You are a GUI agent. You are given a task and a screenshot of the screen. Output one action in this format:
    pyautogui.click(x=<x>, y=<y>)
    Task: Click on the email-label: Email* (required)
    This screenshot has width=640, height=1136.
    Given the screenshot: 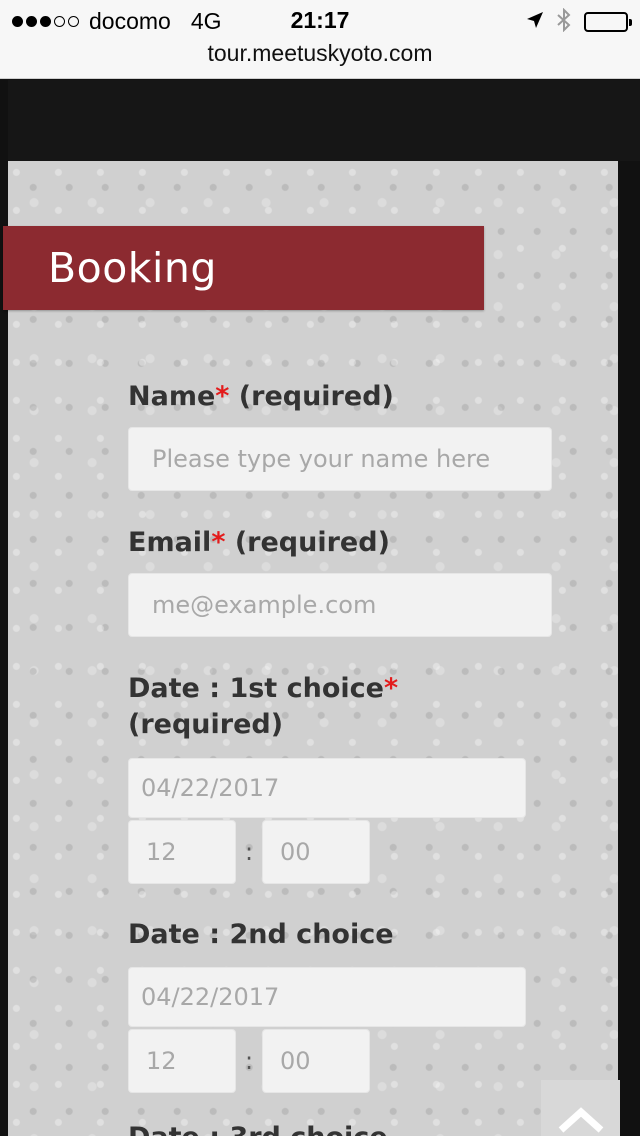 What is the action you would take?
    pyautogui.click(x=259, y=542)
    